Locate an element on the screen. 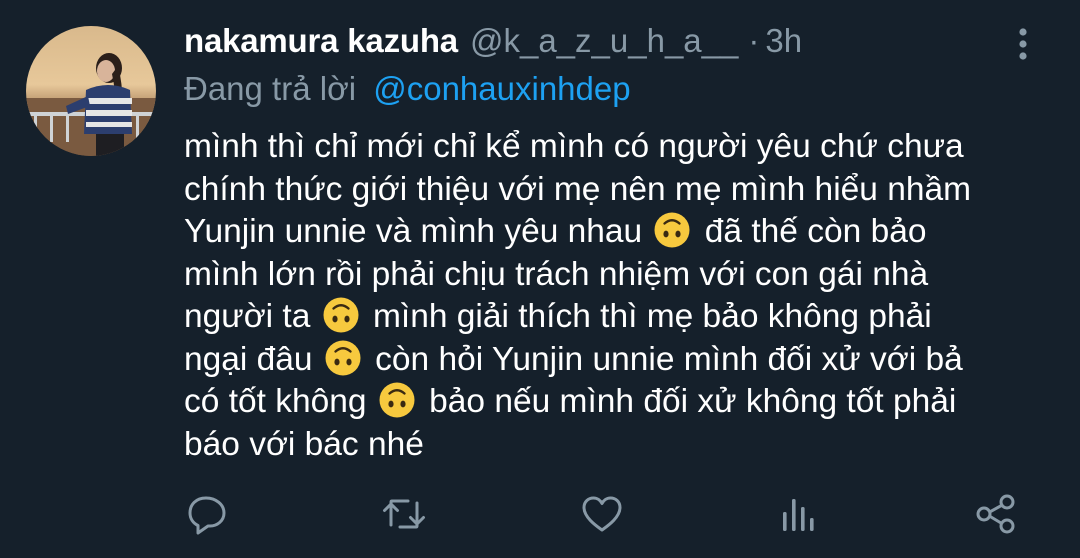 The width and height of the screenshot is (1080, 558). tweet-text-segment: người ta is located at coordinates (247, 316).